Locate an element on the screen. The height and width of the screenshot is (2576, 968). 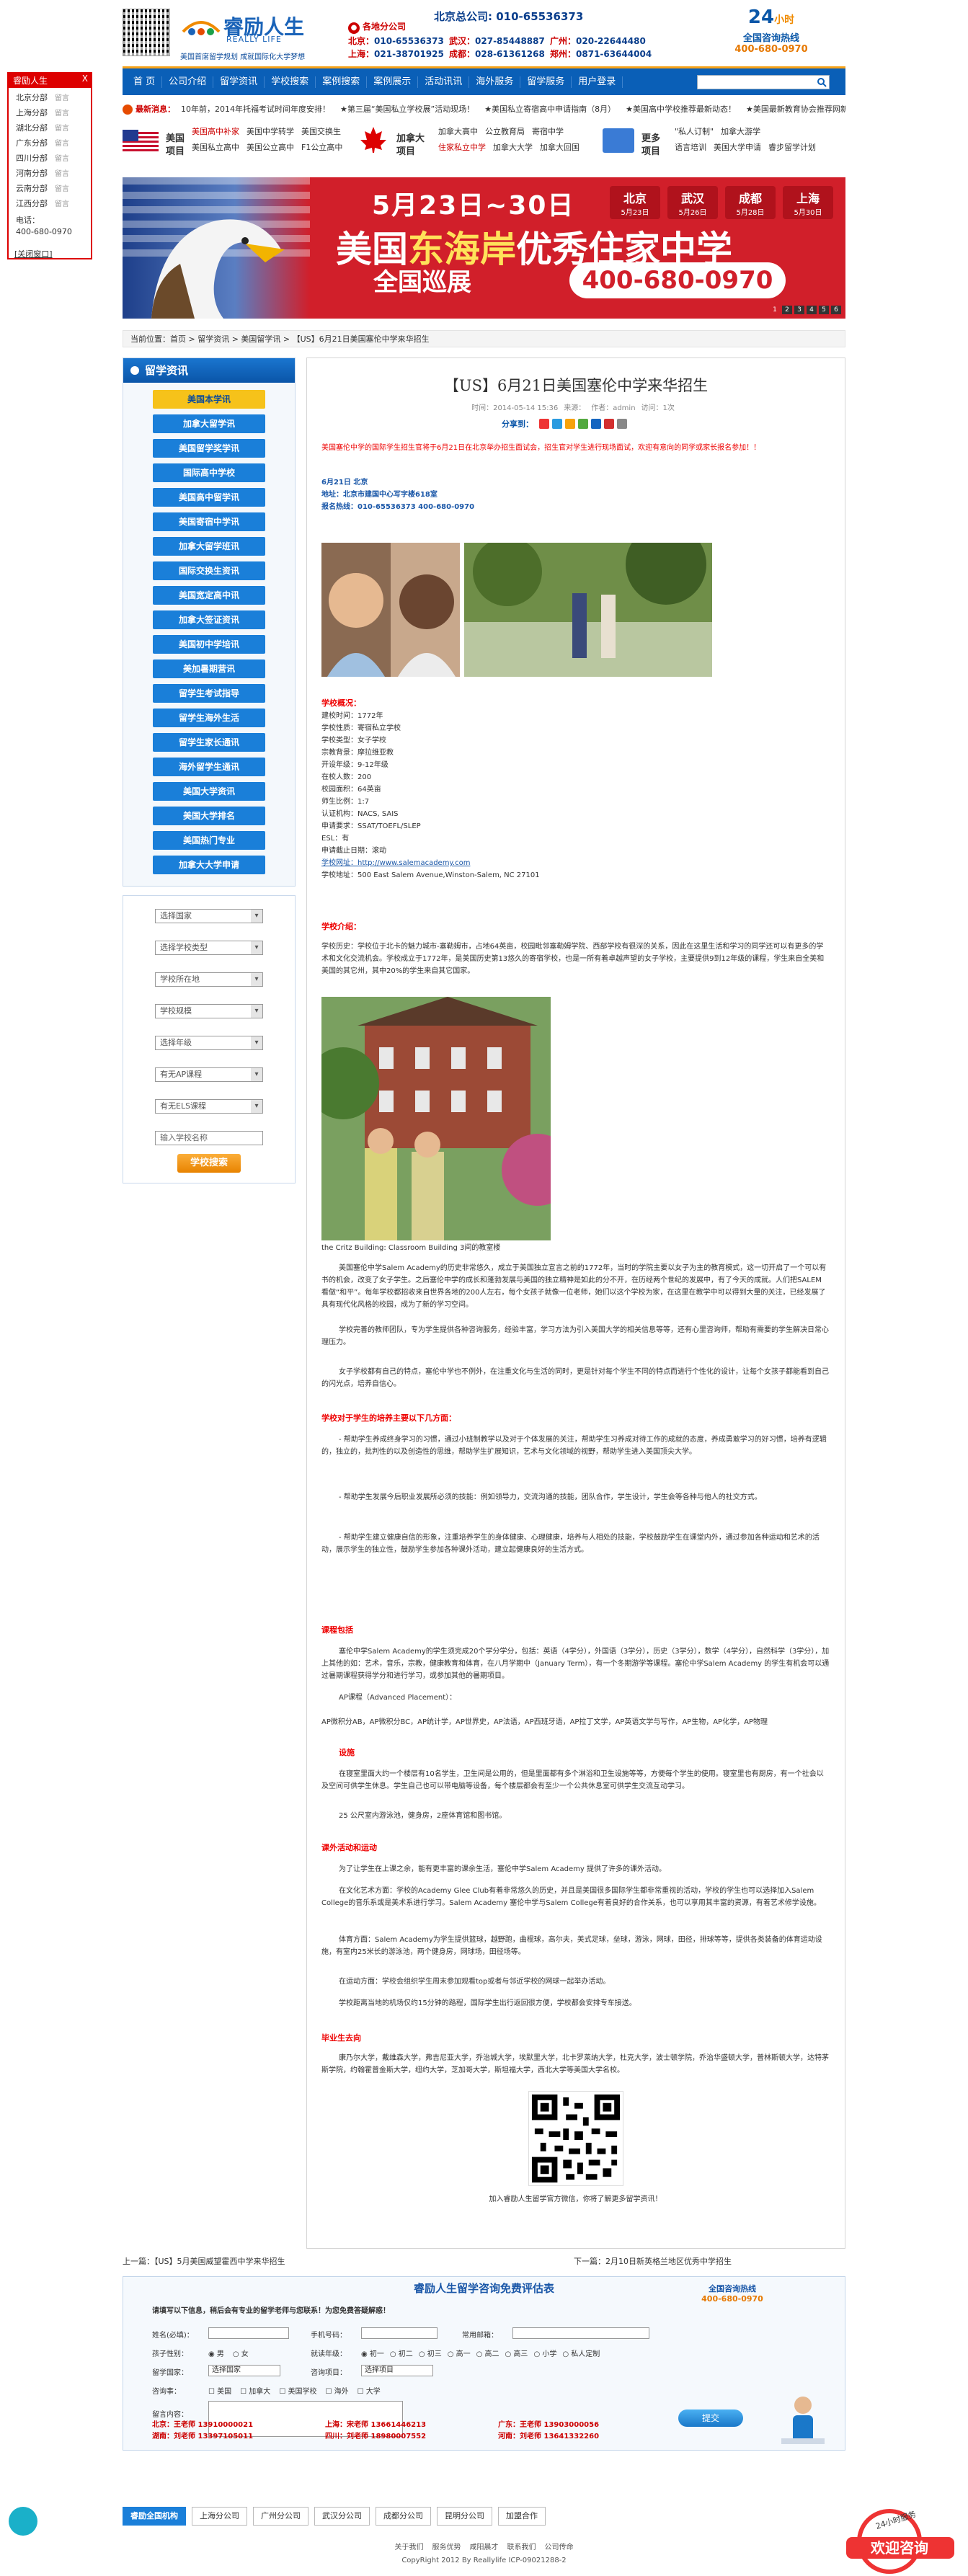
office-link: 昆明分公司 is located at coordinates (465, 2516).